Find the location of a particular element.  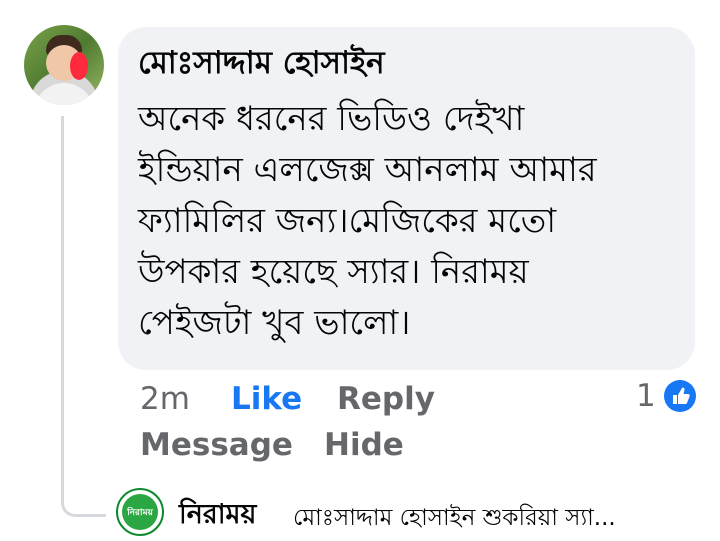

thread-connector-line is located at coordinates (83, 316).